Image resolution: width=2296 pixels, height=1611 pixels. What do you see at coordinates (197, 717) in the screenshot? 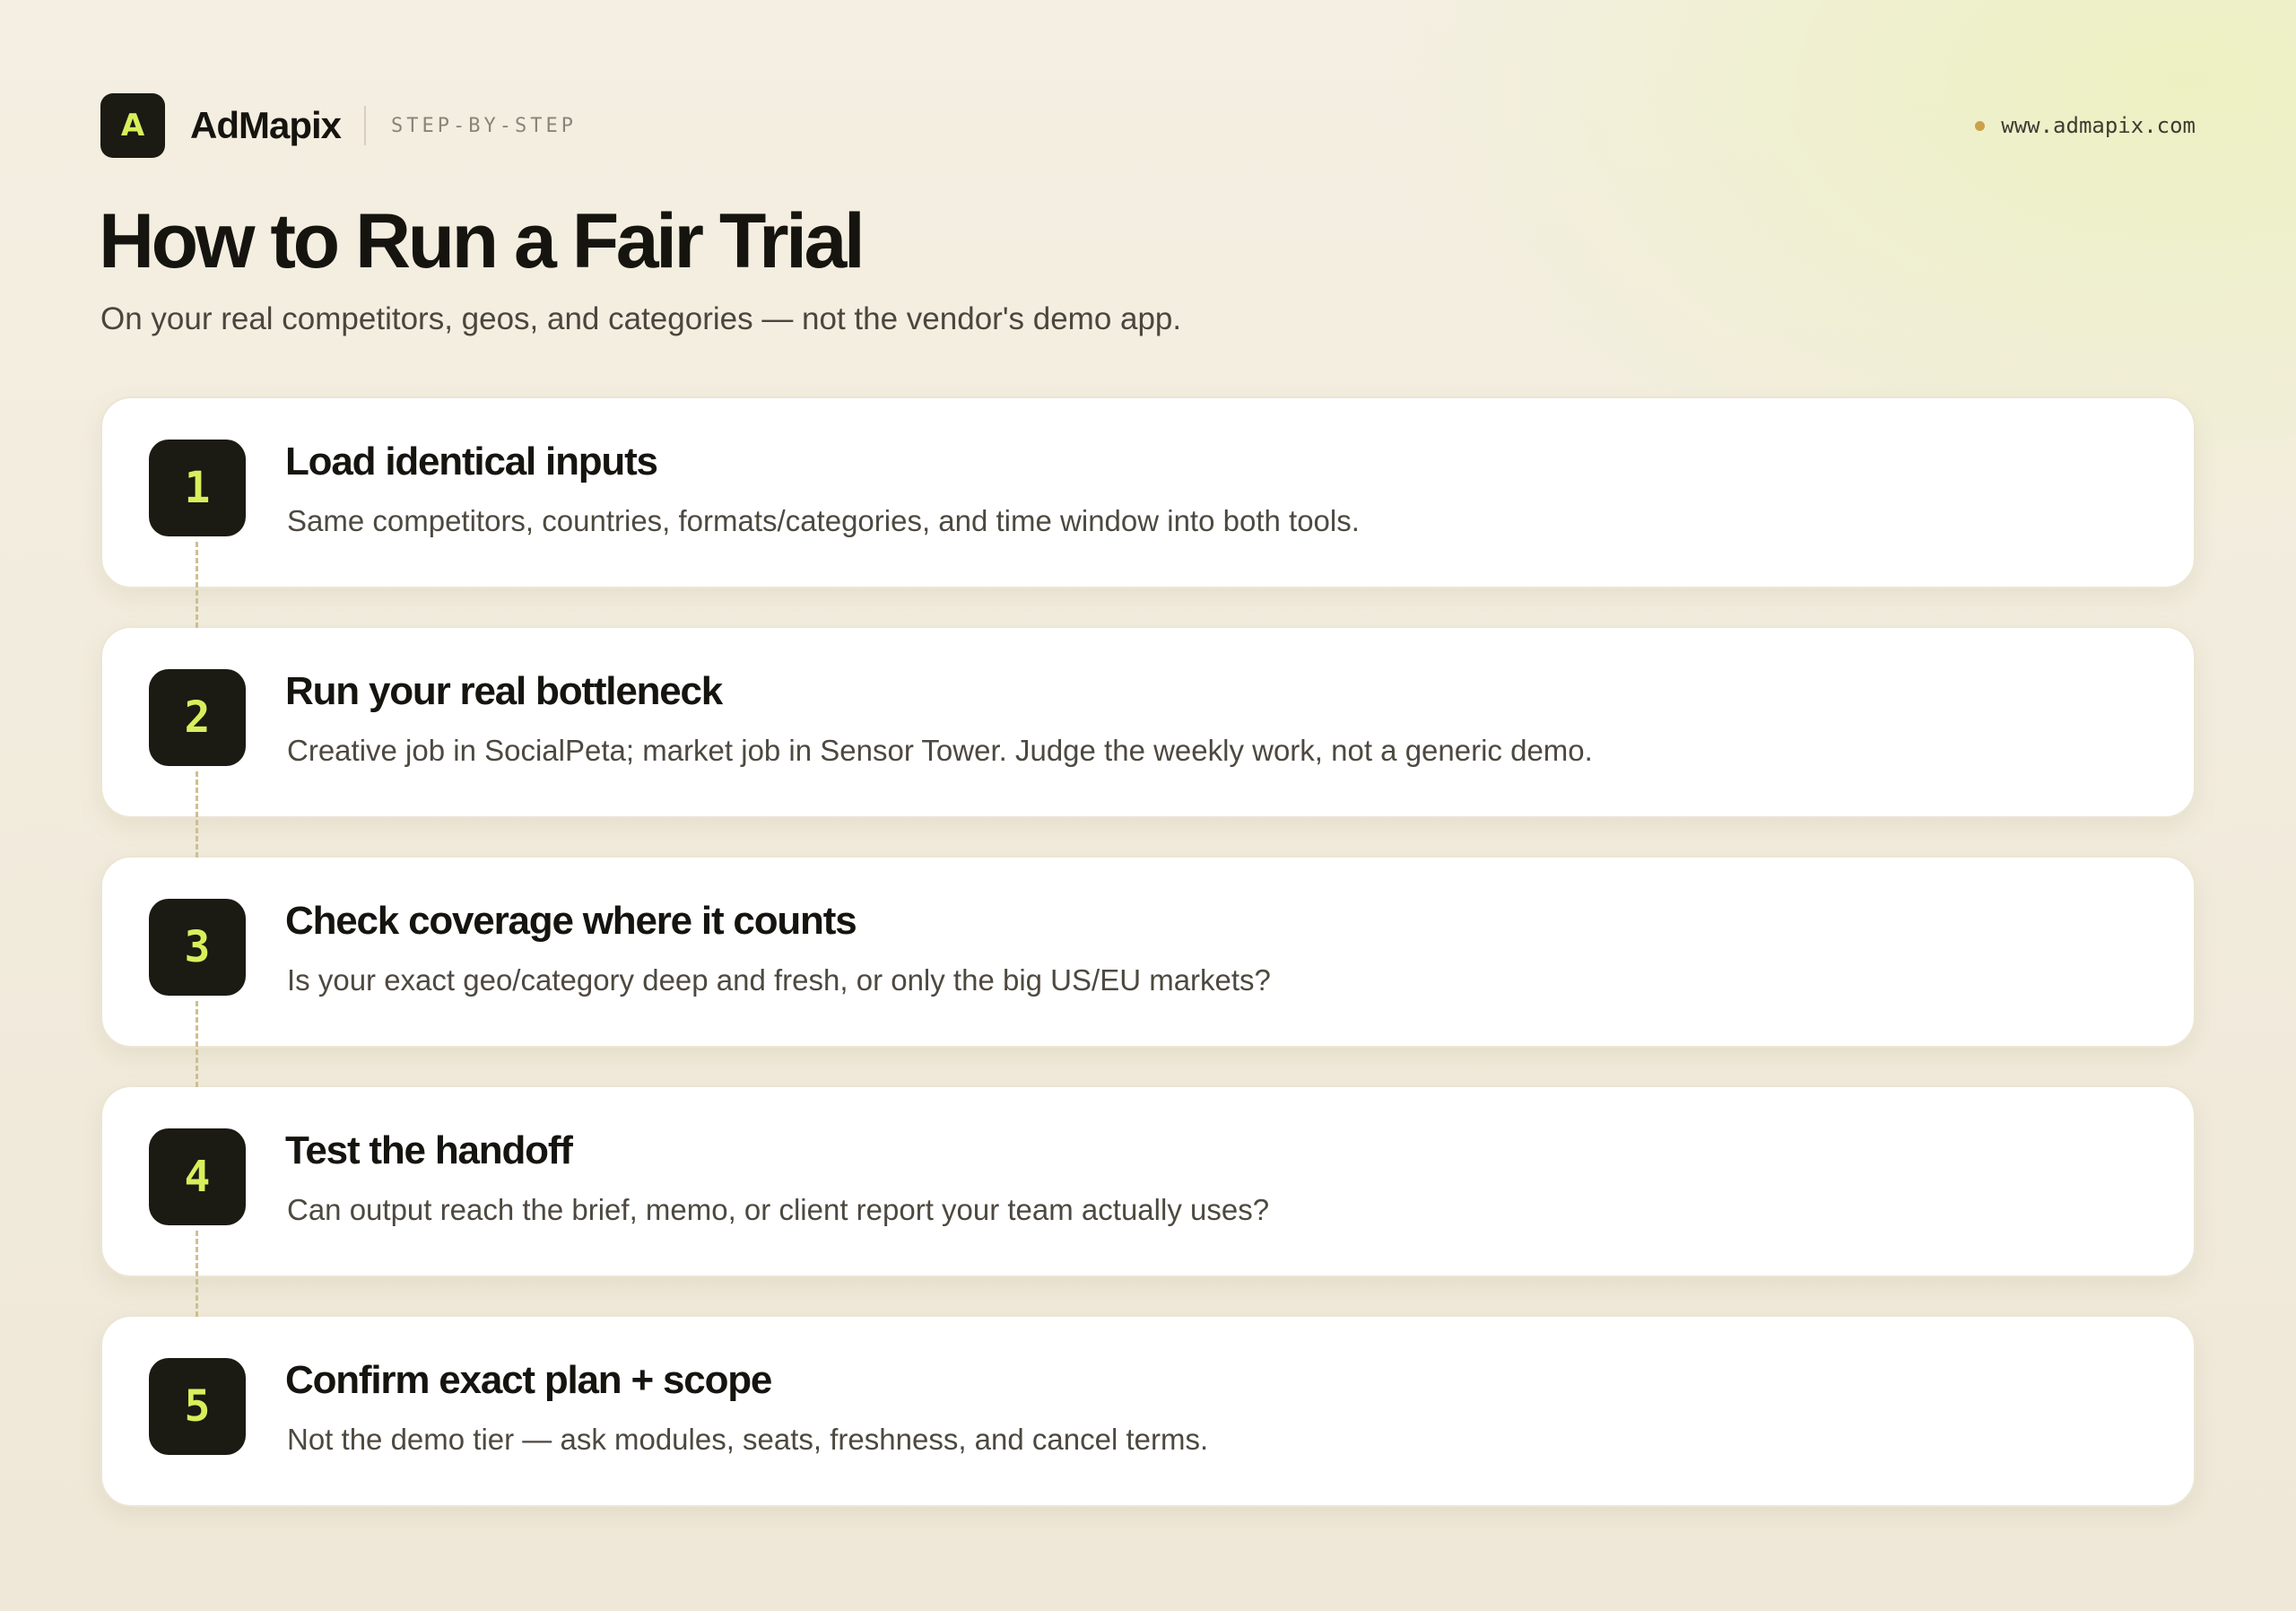
I see `step-number-badge: 2` at bounding box center [197, 717].